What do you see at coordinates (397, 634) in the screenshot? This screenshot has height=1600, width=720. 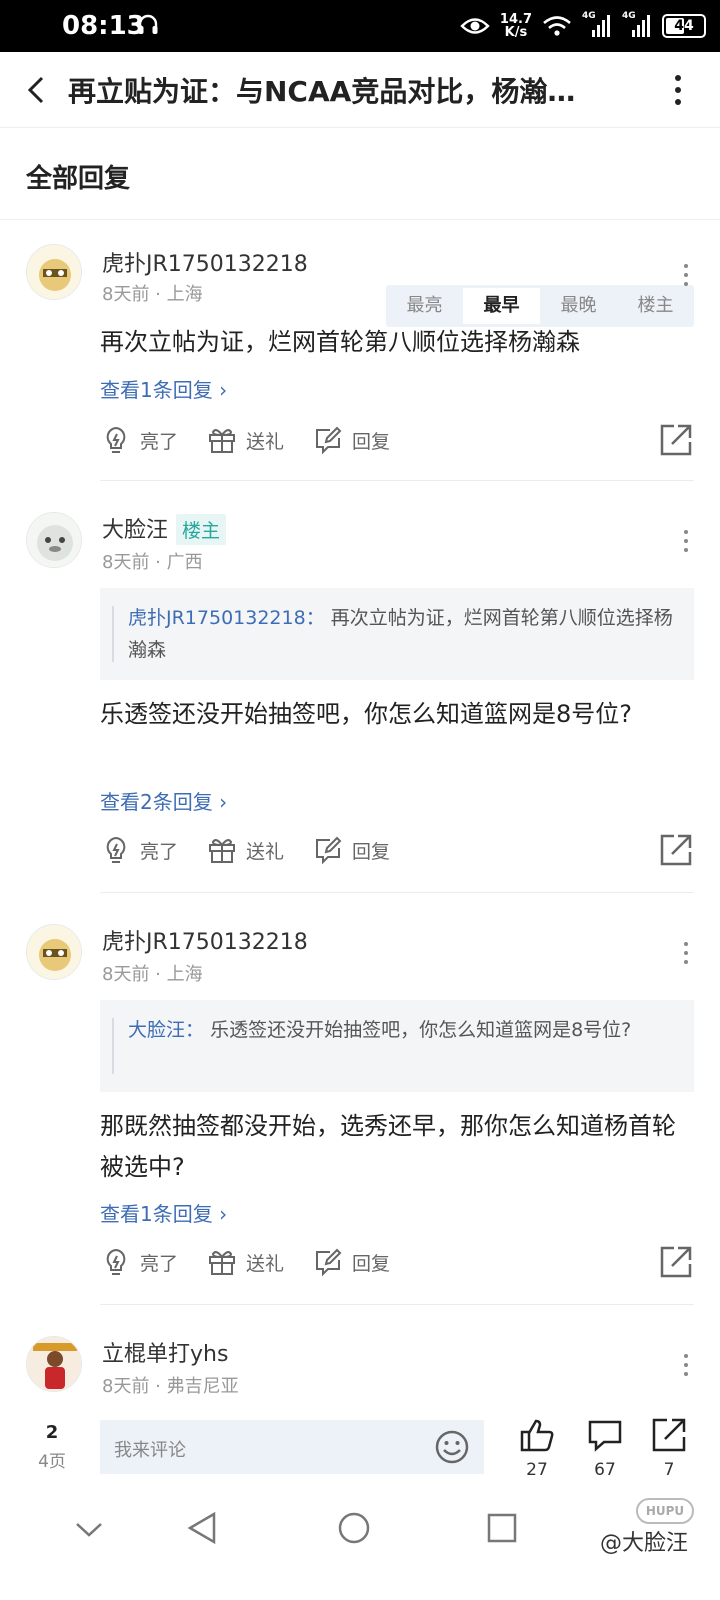 I see `quoted-reply: 虎扑JR1750132218： 再次立帖为证，烂网首轮第八顺位选择杨瀚森` at bounding box center [397, 634].